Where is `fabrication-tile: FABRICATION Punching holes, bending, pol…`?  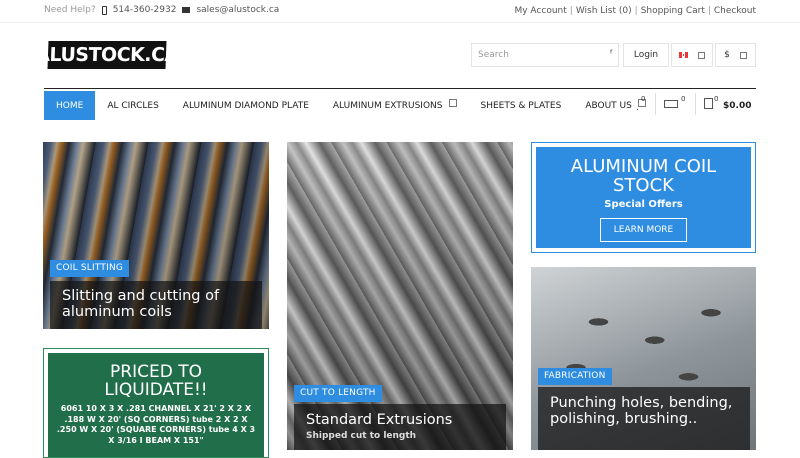 fabrication-tile: FABRICATION Punching holes, bending, pol… is located at coordinates (643, 358).